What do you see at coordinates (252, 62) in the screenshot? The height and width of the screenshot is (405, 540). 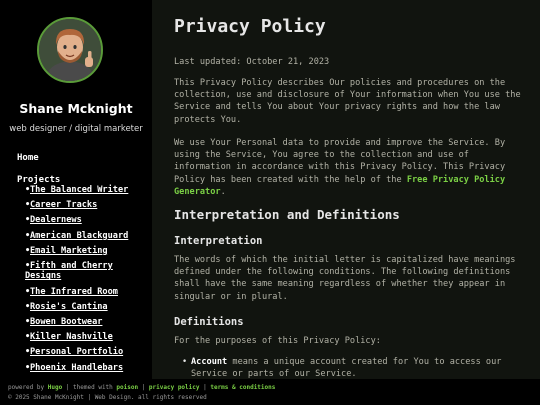 I see `last-updated: Last updated: October 21, 2023` at bounding box center [252, 62].